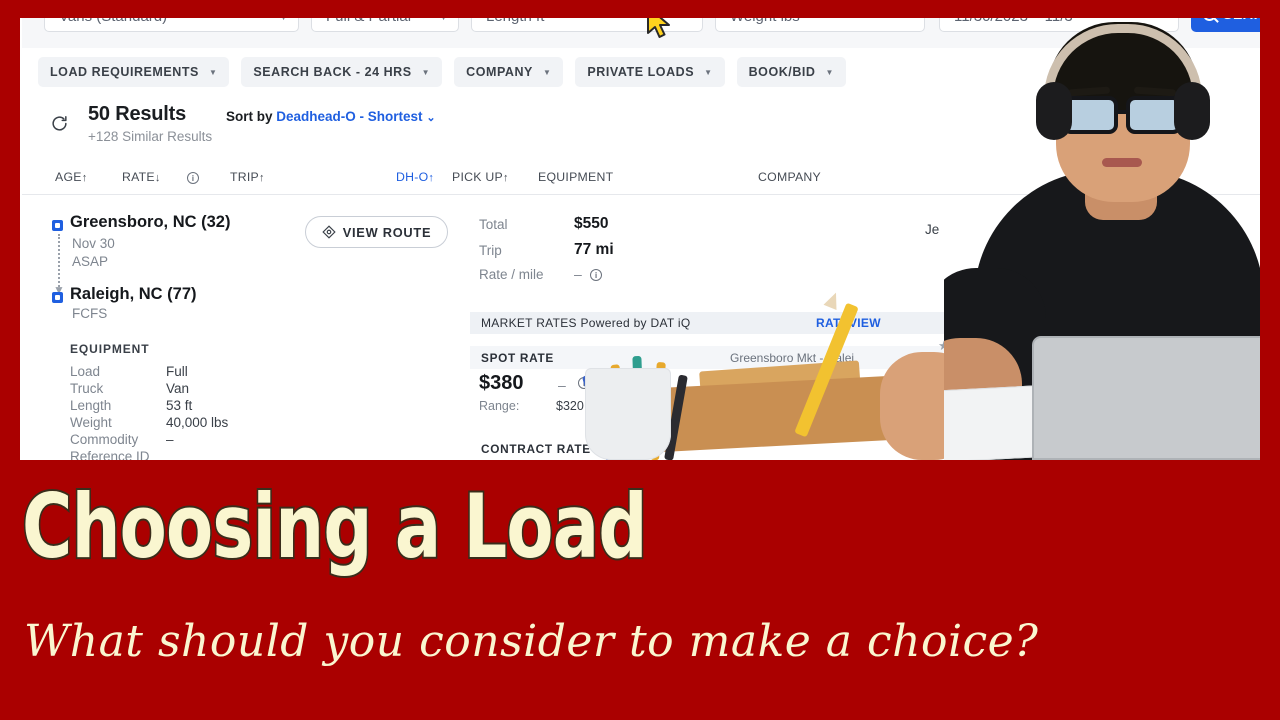 Image resolution: width=1280 pixels, height=720 pixels. What do you see at coordinates (57, 297) in the screenshot?
I see `destination-stop-icon` at bounding box center [57, 297].